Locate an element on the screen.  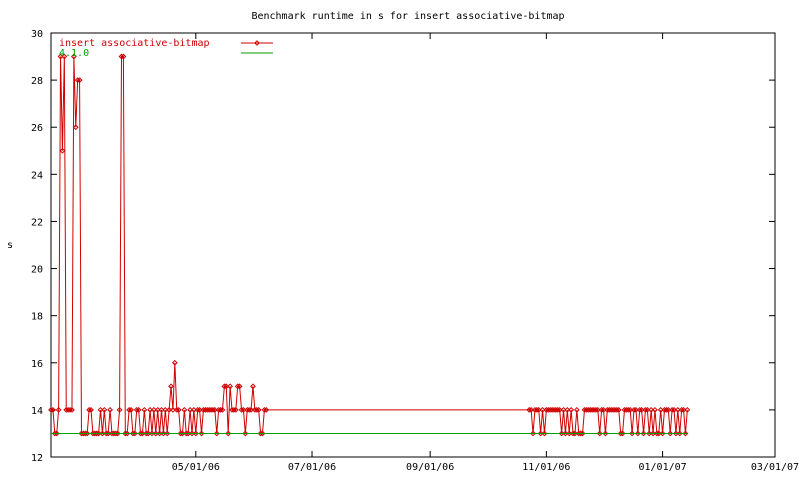
y-tick-label: 30 is located at coordinates (37, 34).